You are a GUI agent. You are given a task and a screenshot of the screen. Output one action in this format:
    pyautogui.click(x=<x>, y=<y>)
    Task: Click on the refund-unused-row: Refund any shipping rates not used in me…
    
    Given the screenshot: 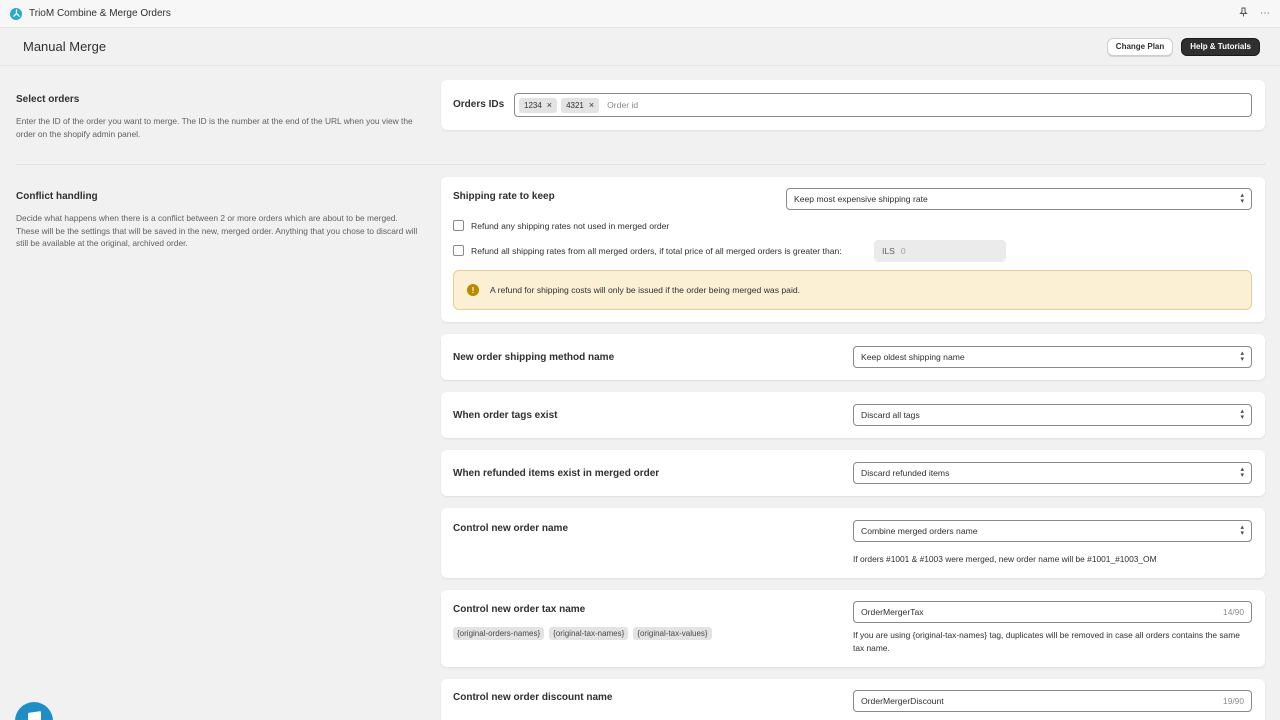 What is the action you would take?
    pyautogui.click(x=561, y=225)
    